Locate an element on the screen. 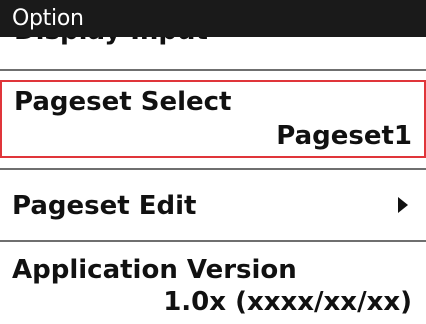  pageset-select-value: Pageset1 is located at coordinates (344, 136).